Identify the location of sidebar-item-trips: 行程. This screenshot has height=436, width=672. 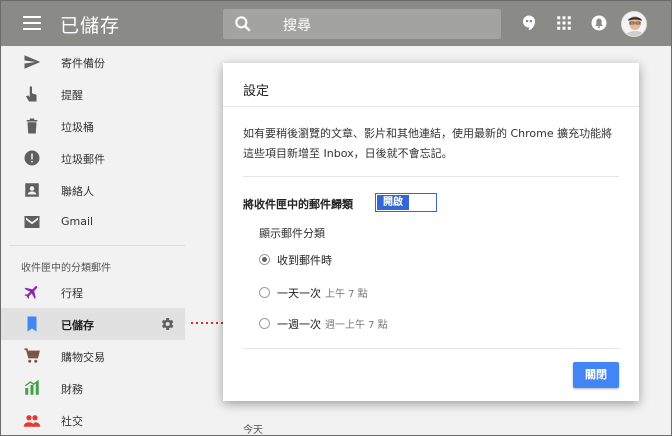
(93, 292).